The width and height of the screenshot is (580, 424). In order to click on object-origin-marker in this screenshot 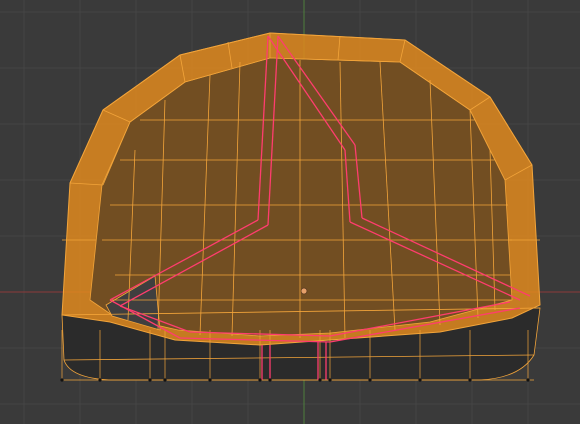, I will do `click(304, 291)`.